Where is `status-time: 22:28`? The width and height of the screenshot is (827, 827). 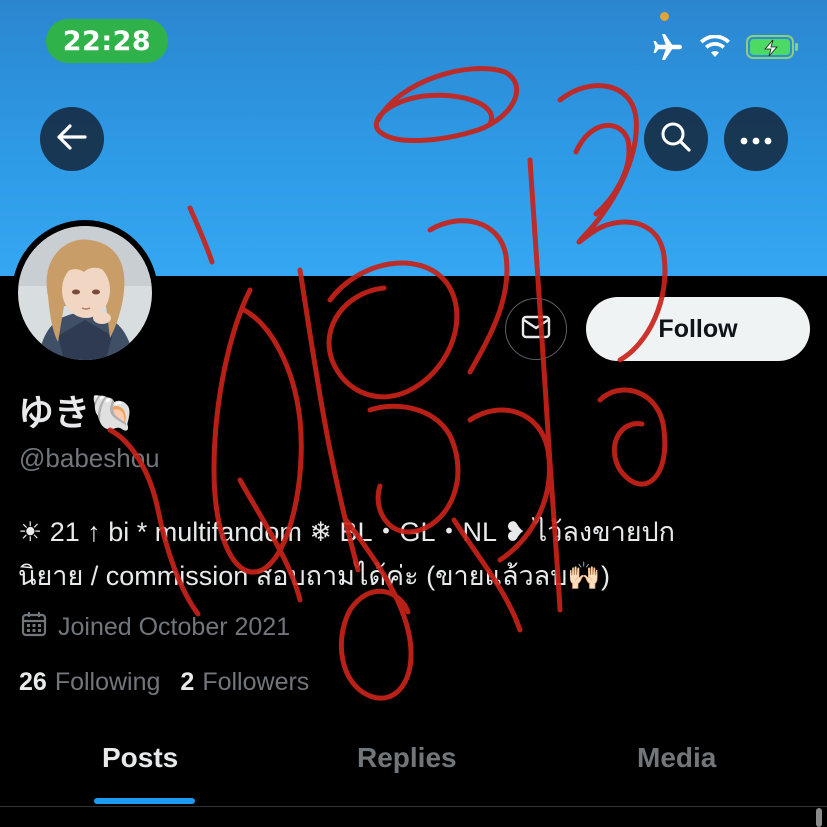 status-time: 22:28 is located at coordinates (107, 41).